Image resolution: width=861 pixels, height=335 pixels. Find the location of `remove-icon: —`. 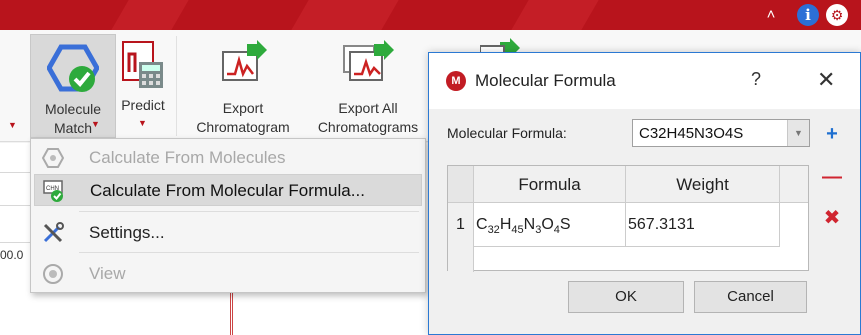

remove-icon: — is located at coordinates (832, 177).